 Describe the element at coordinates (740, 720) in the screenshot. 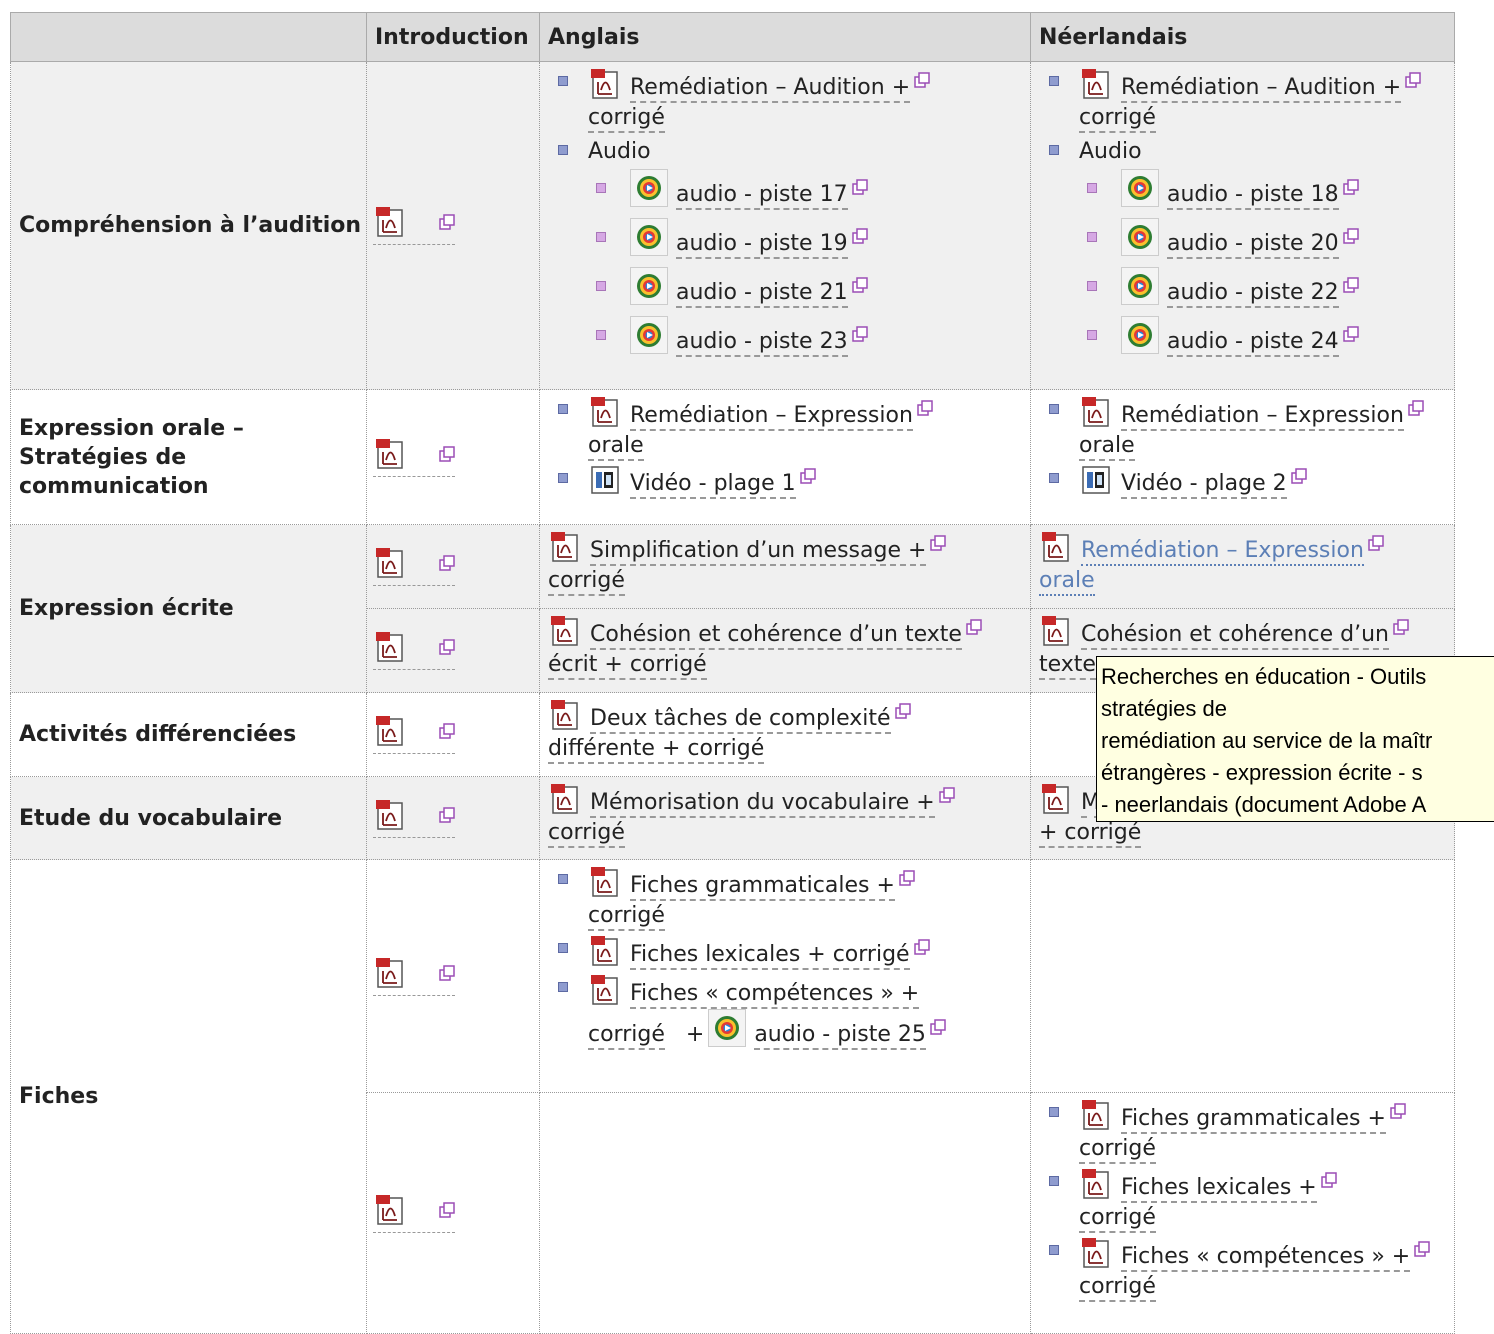

I see `doc-link: Deux tâches de complexité` at that location.